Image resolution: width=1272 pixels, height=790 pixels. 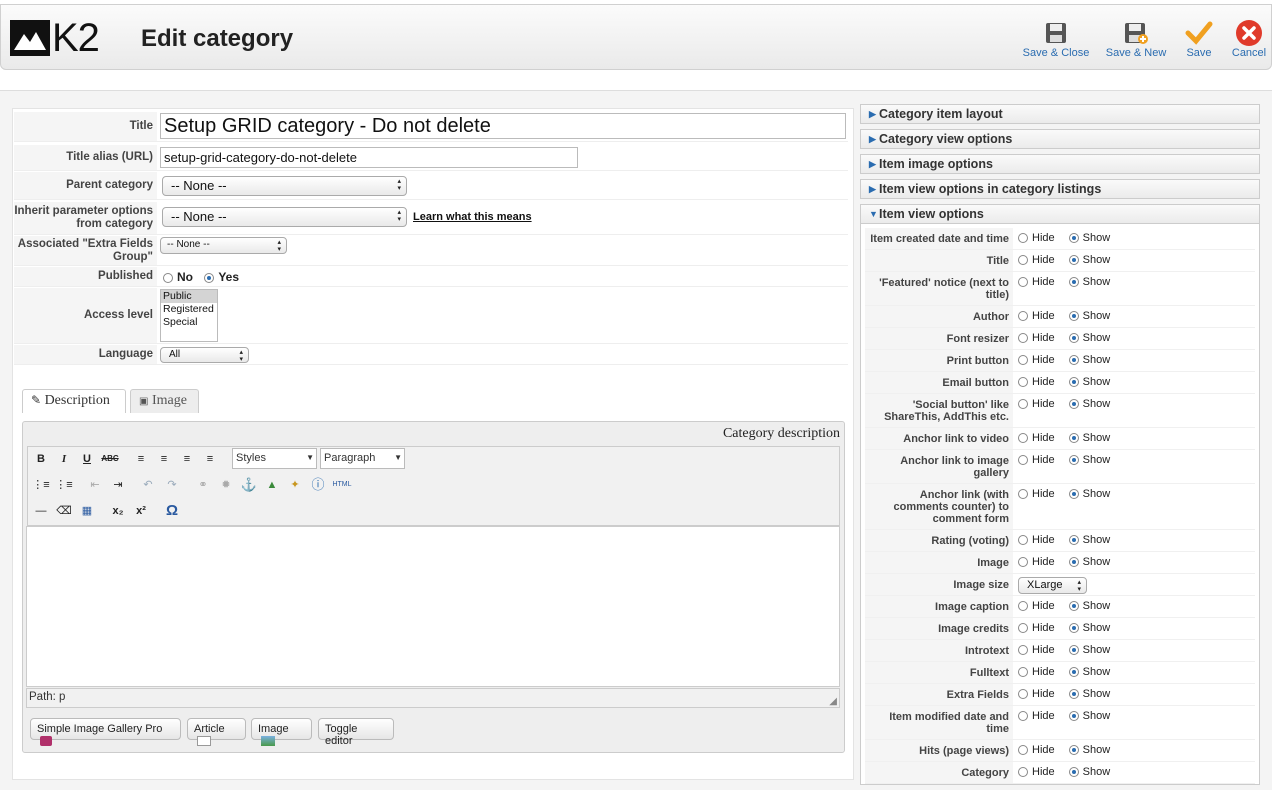 What do you see at coordinates (95, 485) in the screenshot?
I see `outdent-icon: ⇤` at bounding box center [95, 485].